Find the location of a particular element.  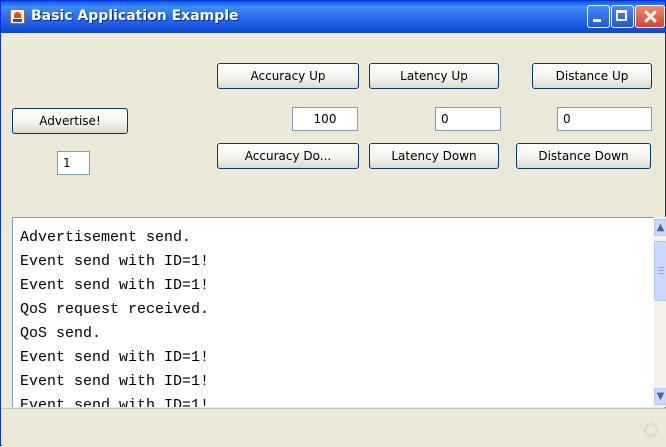

arrow-up-icon: ▲ is located at coordinates (660, 227).